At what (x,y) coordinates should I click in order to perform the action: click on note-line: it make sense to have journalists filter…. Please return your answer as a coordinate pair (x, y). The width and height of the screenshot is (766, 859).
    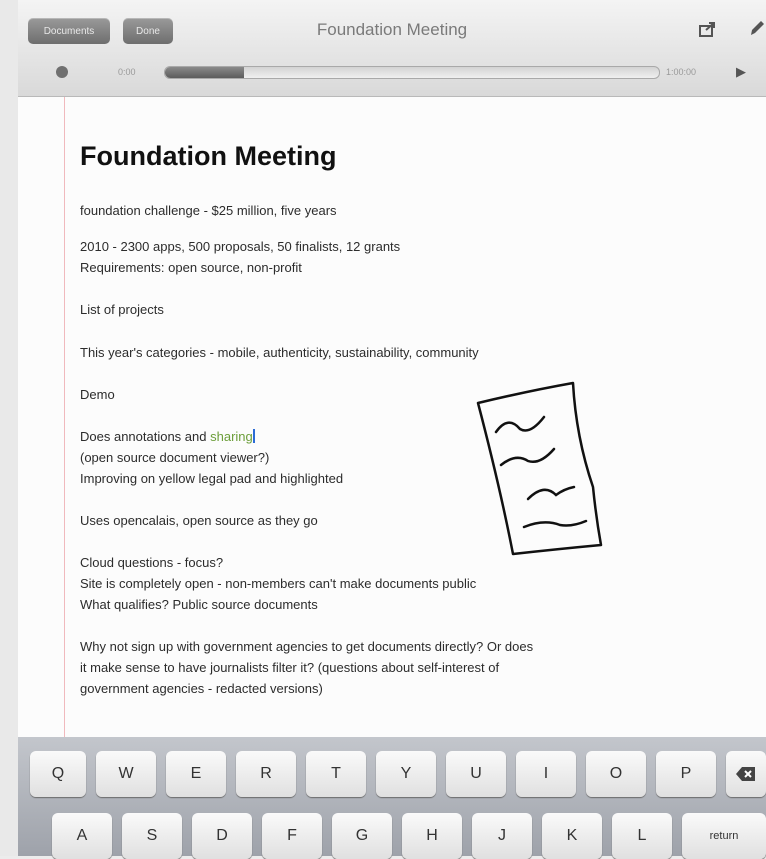
    Looking at the image, I should click on (290, 667).